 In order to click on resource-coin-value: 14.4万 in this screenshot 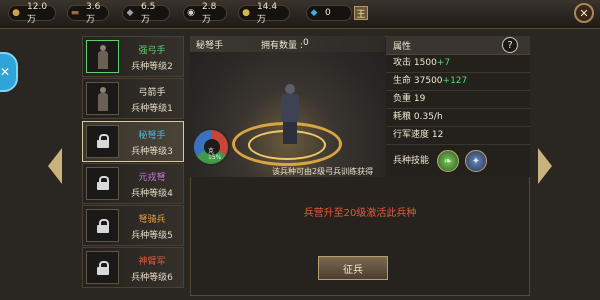, I will do `click(267, 13)`.